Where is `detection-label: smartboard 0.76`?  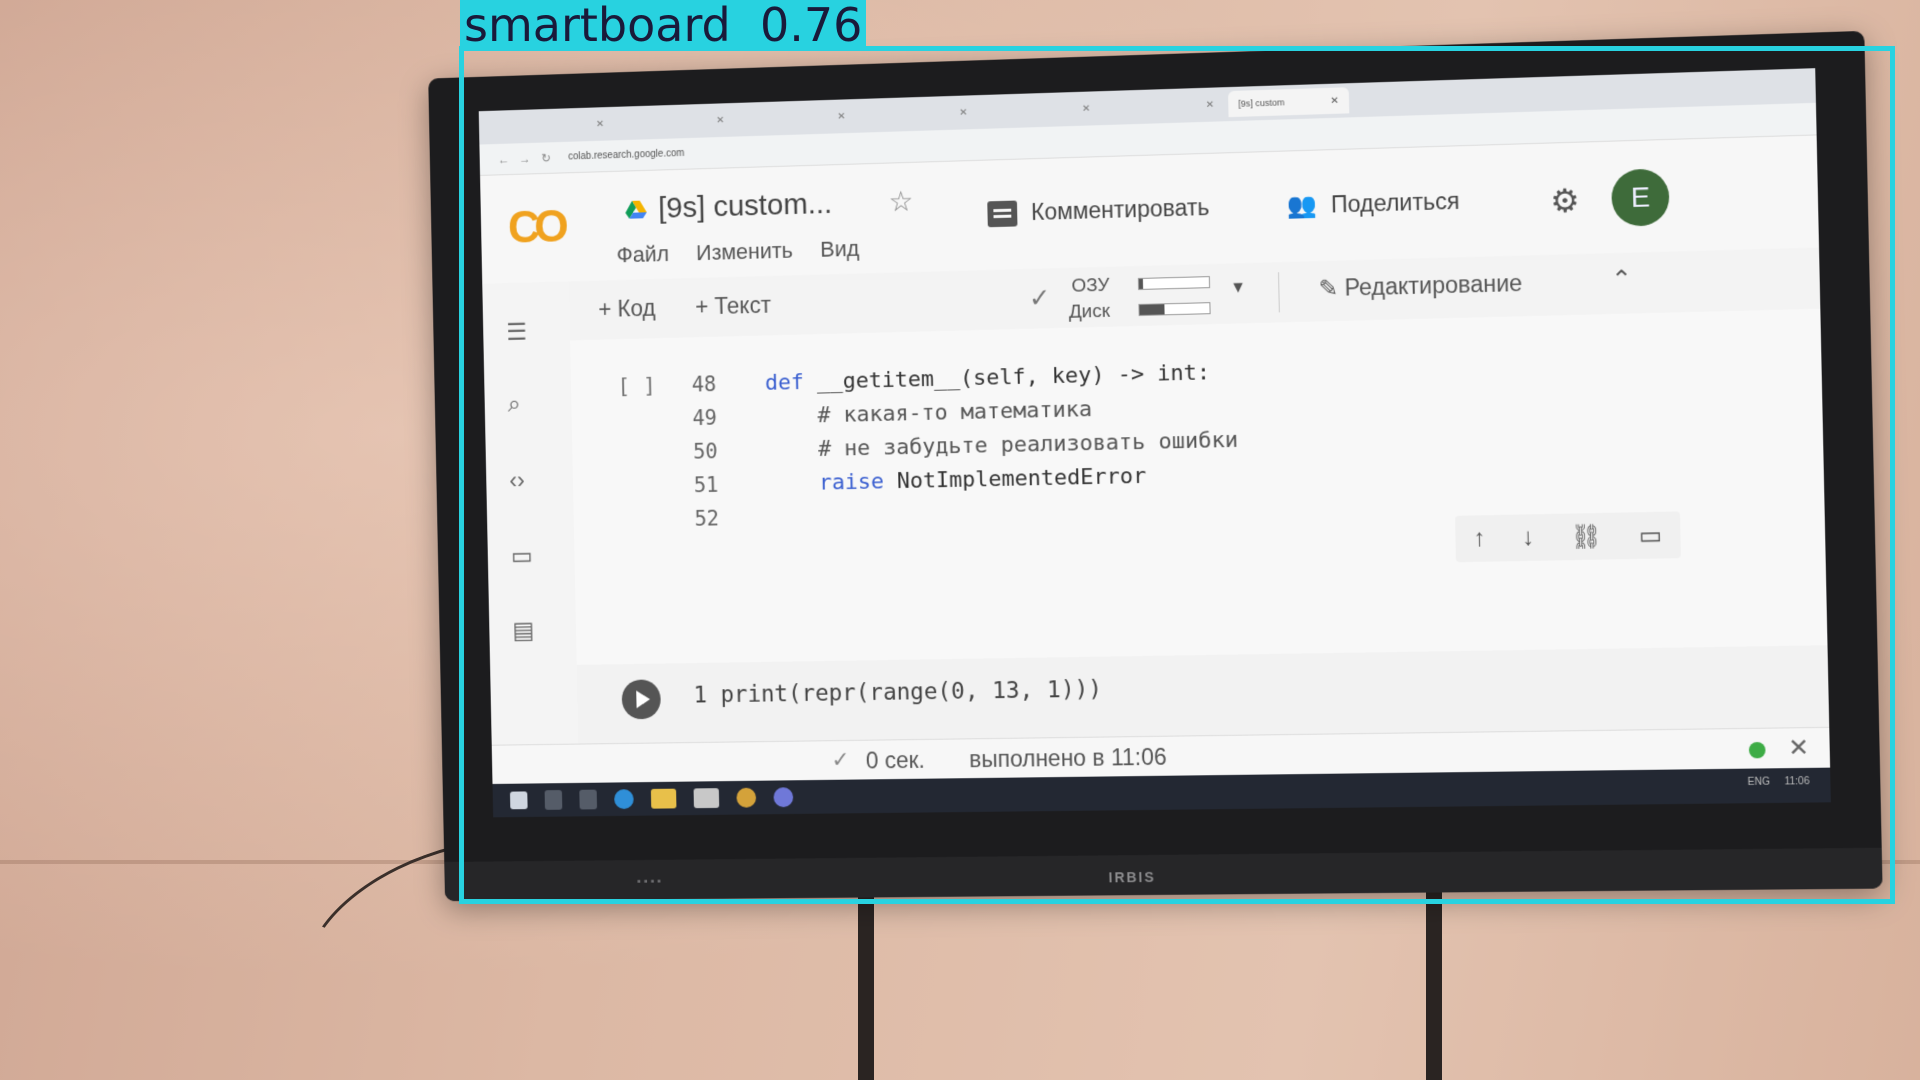
detection-label: smartboard 0.76 is located at coordinates (663, 25).